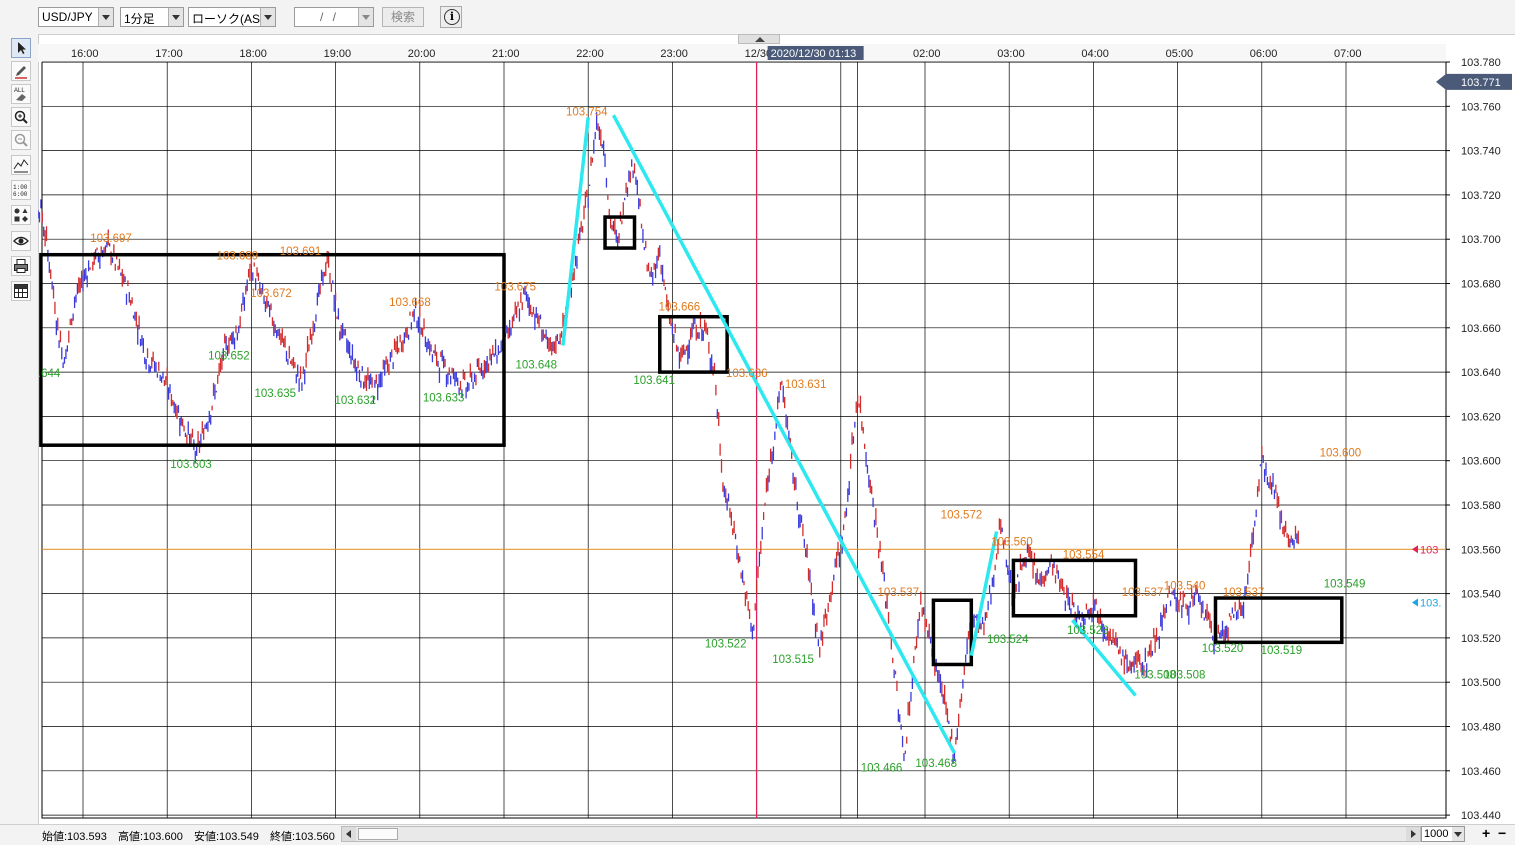 Image resolution: width=1515 pixels, height=845 pixels. I want to click on x-tick-label: 02:00, so click(927, 54).